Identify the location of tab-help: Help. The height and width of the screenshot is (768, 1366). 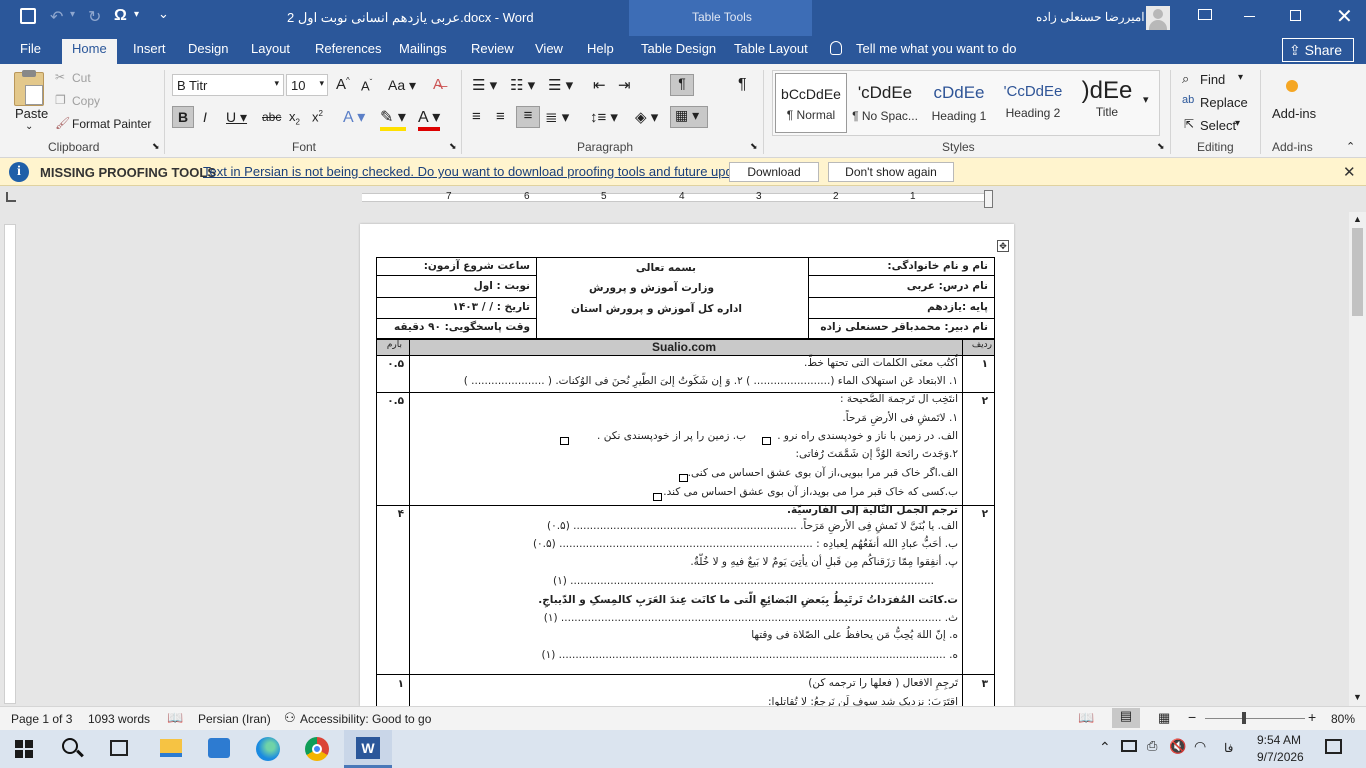
(600, 48).